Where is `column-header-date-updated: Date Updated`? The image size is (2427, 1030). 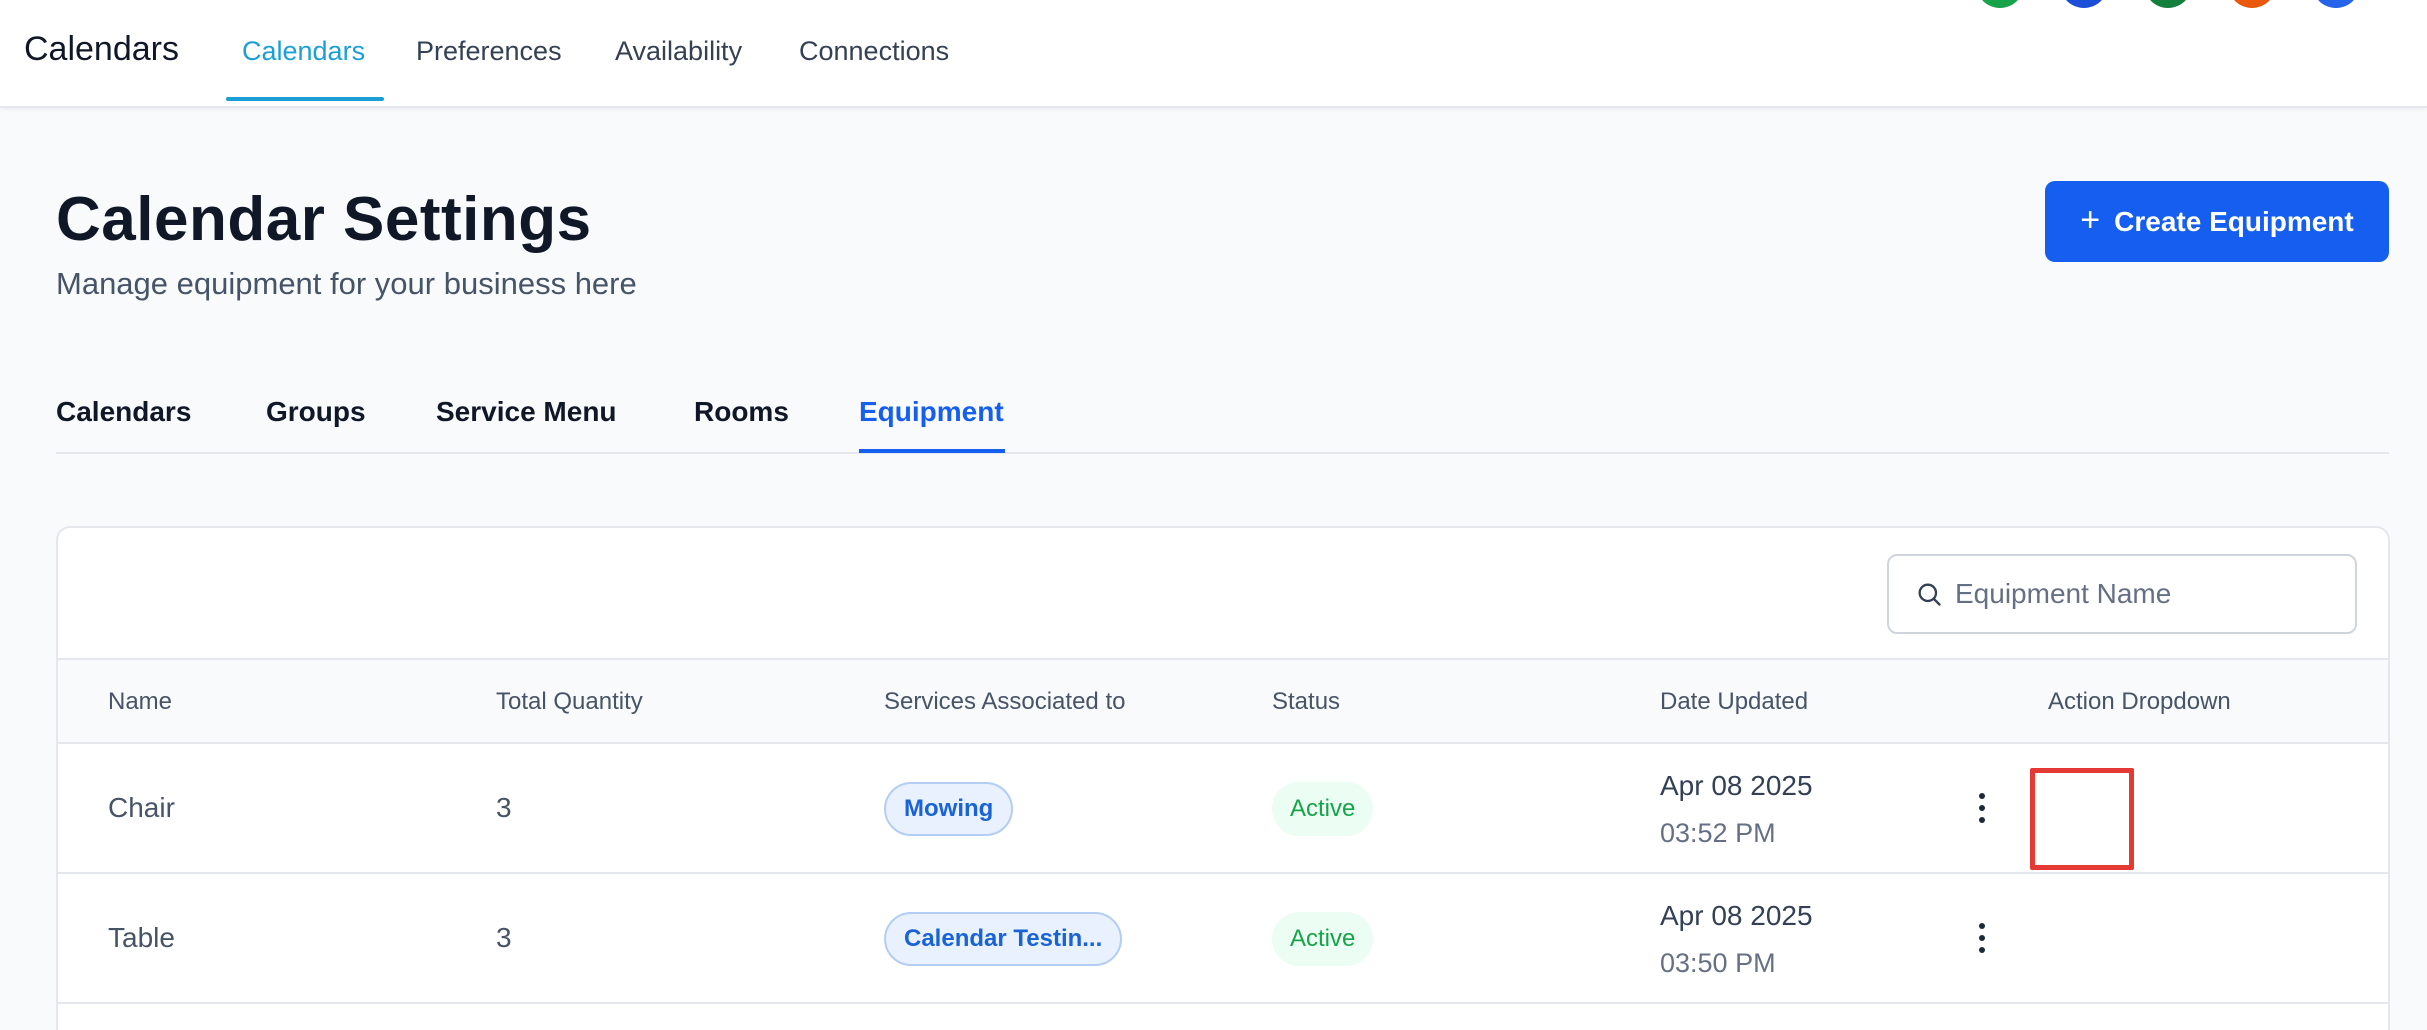
column-header-date-updated: Date Updated is located at coordinates (1734, 702).